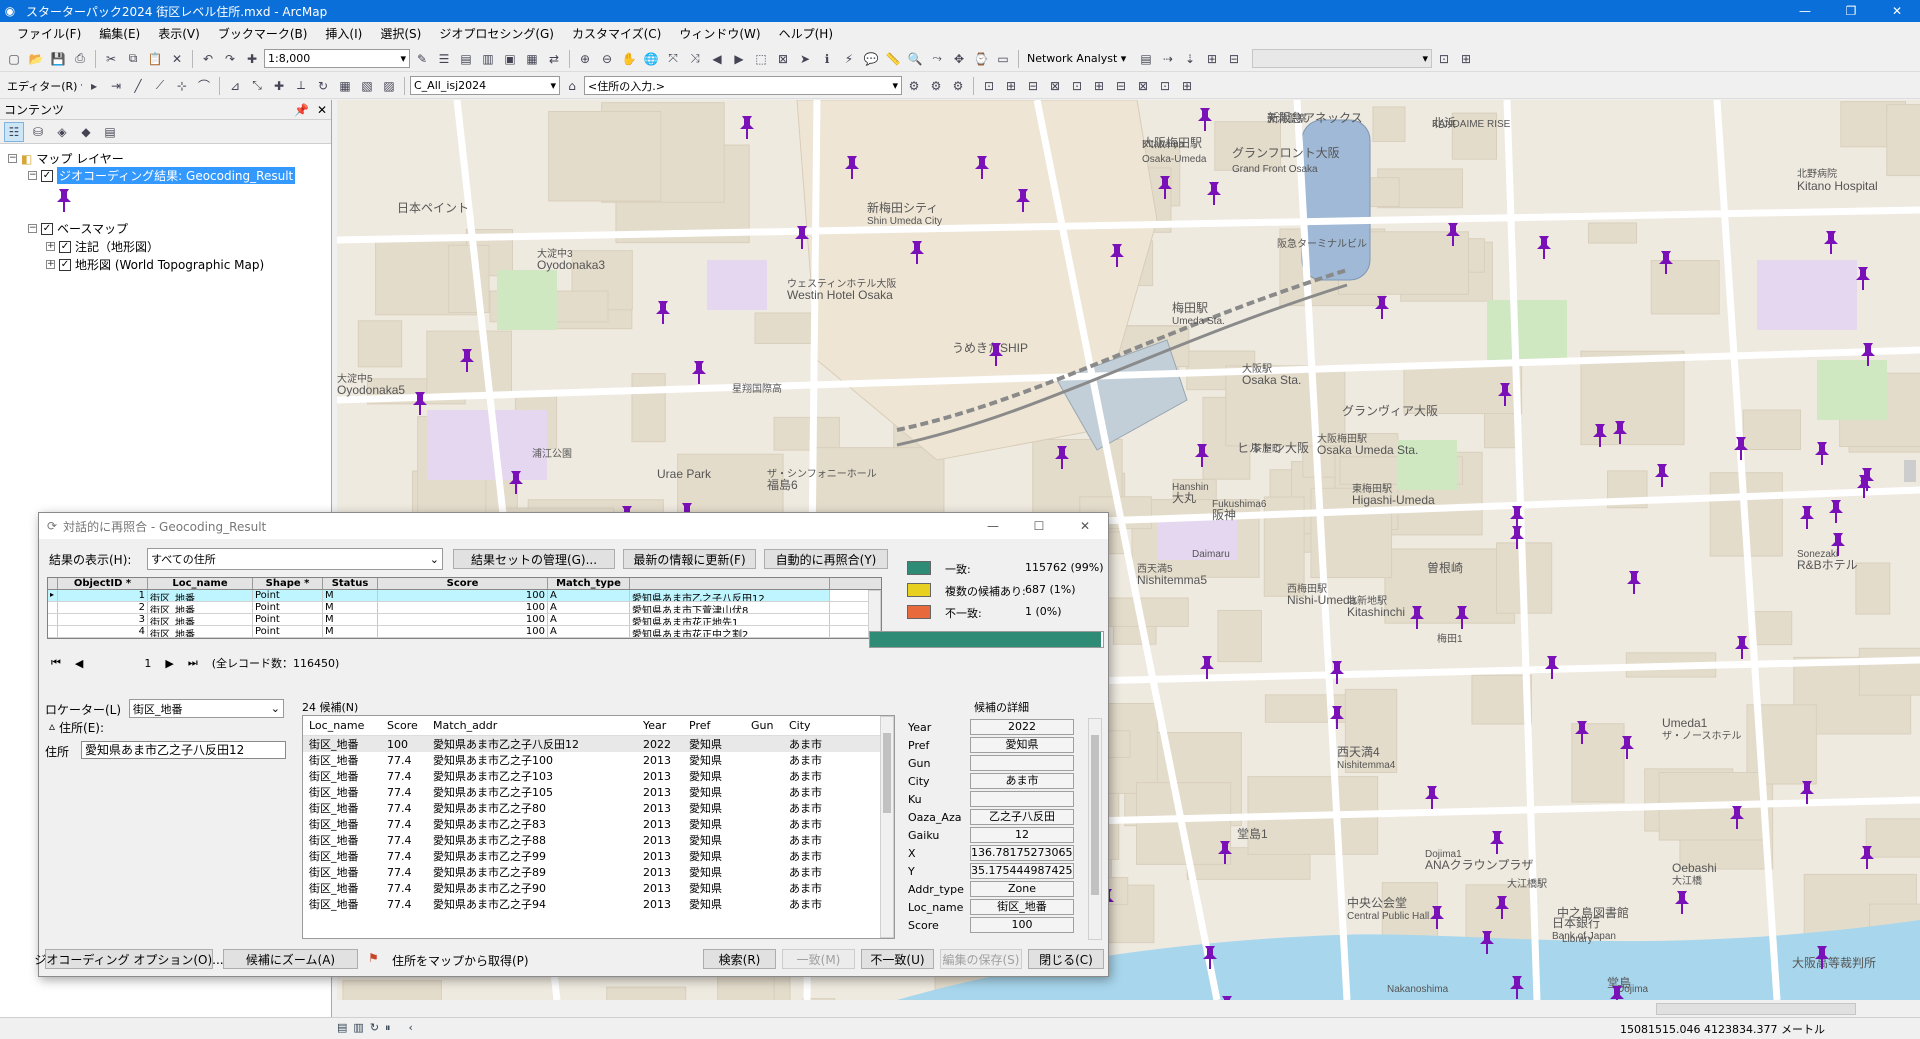  I want to click on address-input: 愛知県あま市乙之子八反田12, so click(183, 750).